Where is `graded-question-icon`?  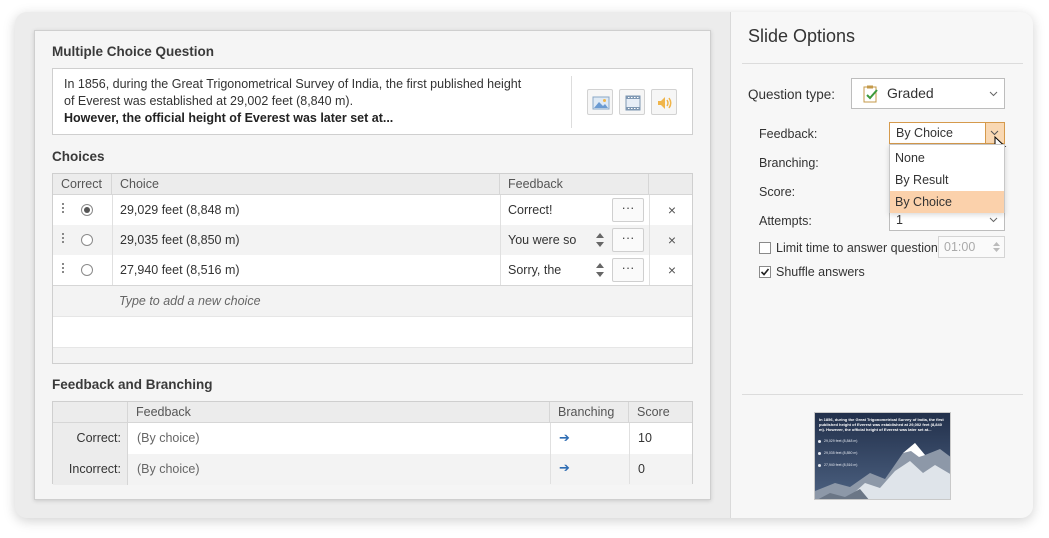
graded-question-icon is located at coordinates (870, 94).